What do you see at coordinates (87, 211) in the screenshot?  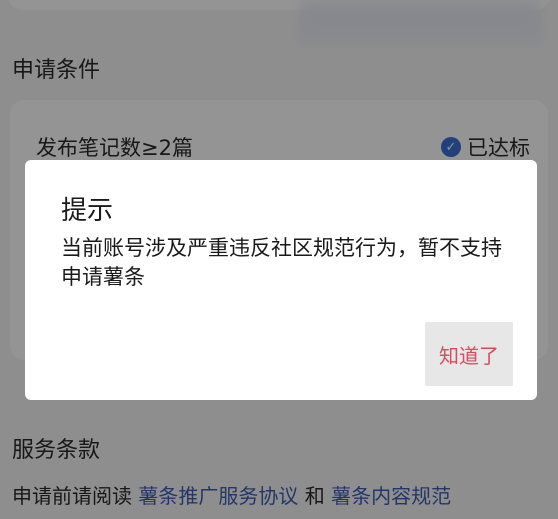 I see `dialog-title: 提示` at bounding box center [87, 211].